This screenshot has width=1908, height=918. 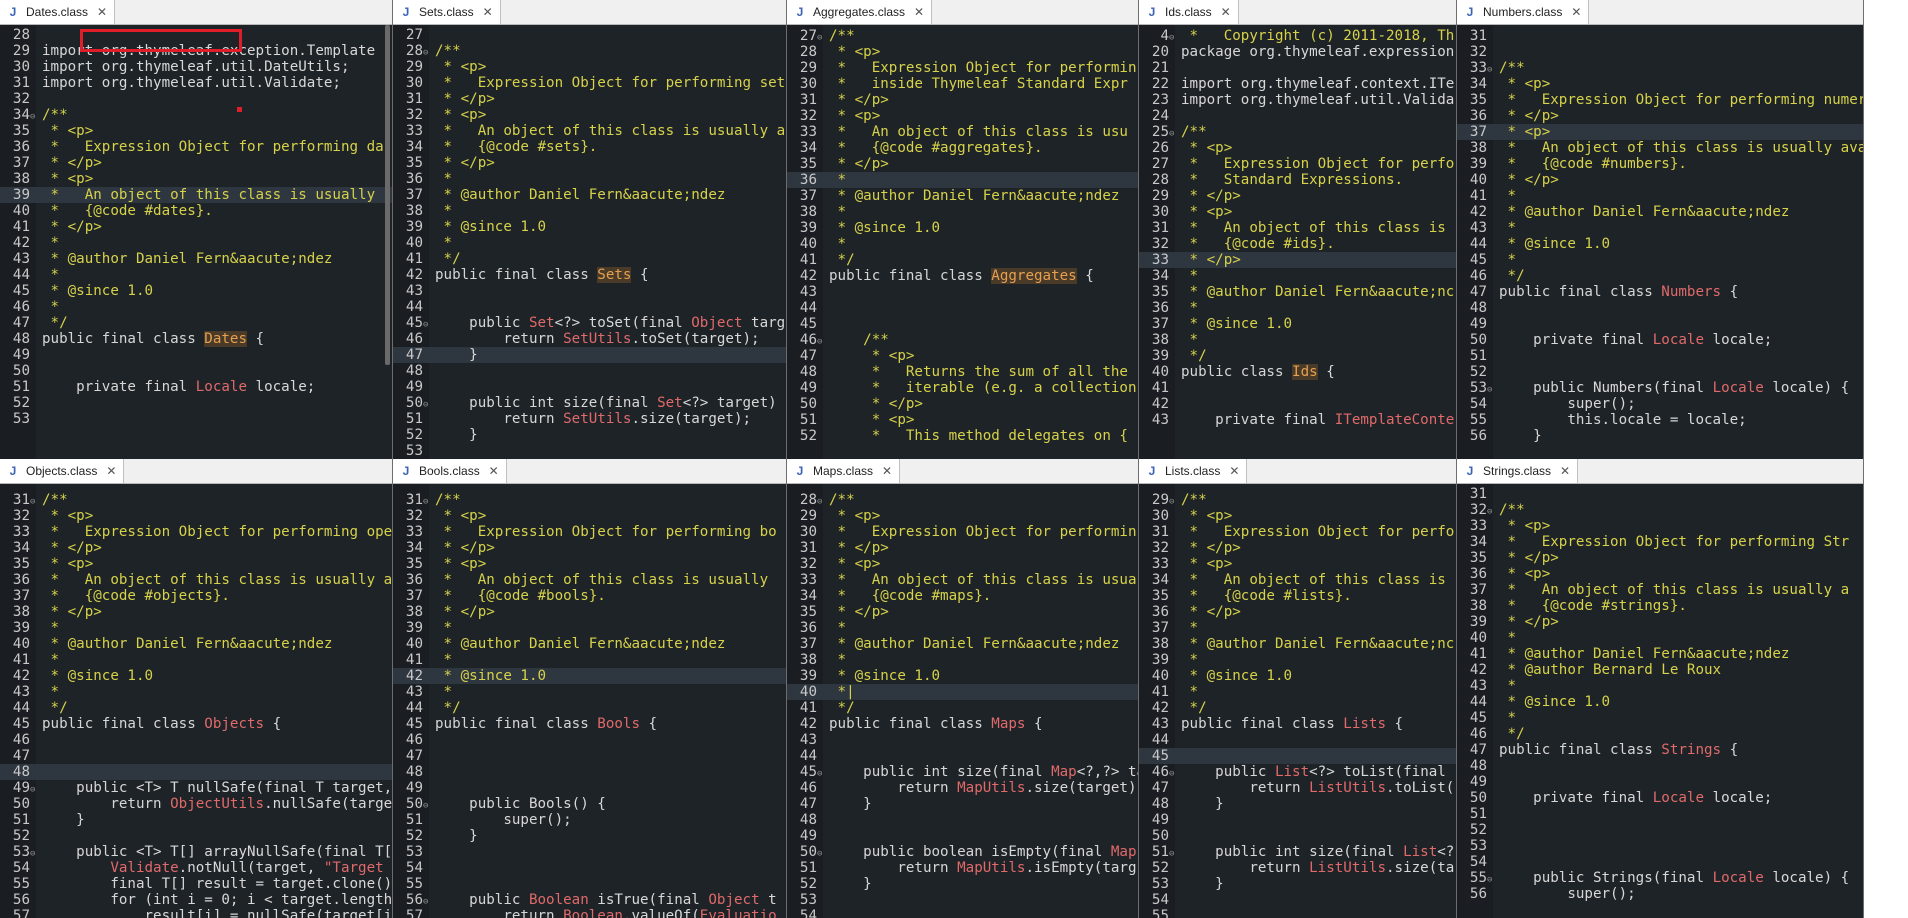 I want to click on code-line: 41 */, so click(x=962, y=260).